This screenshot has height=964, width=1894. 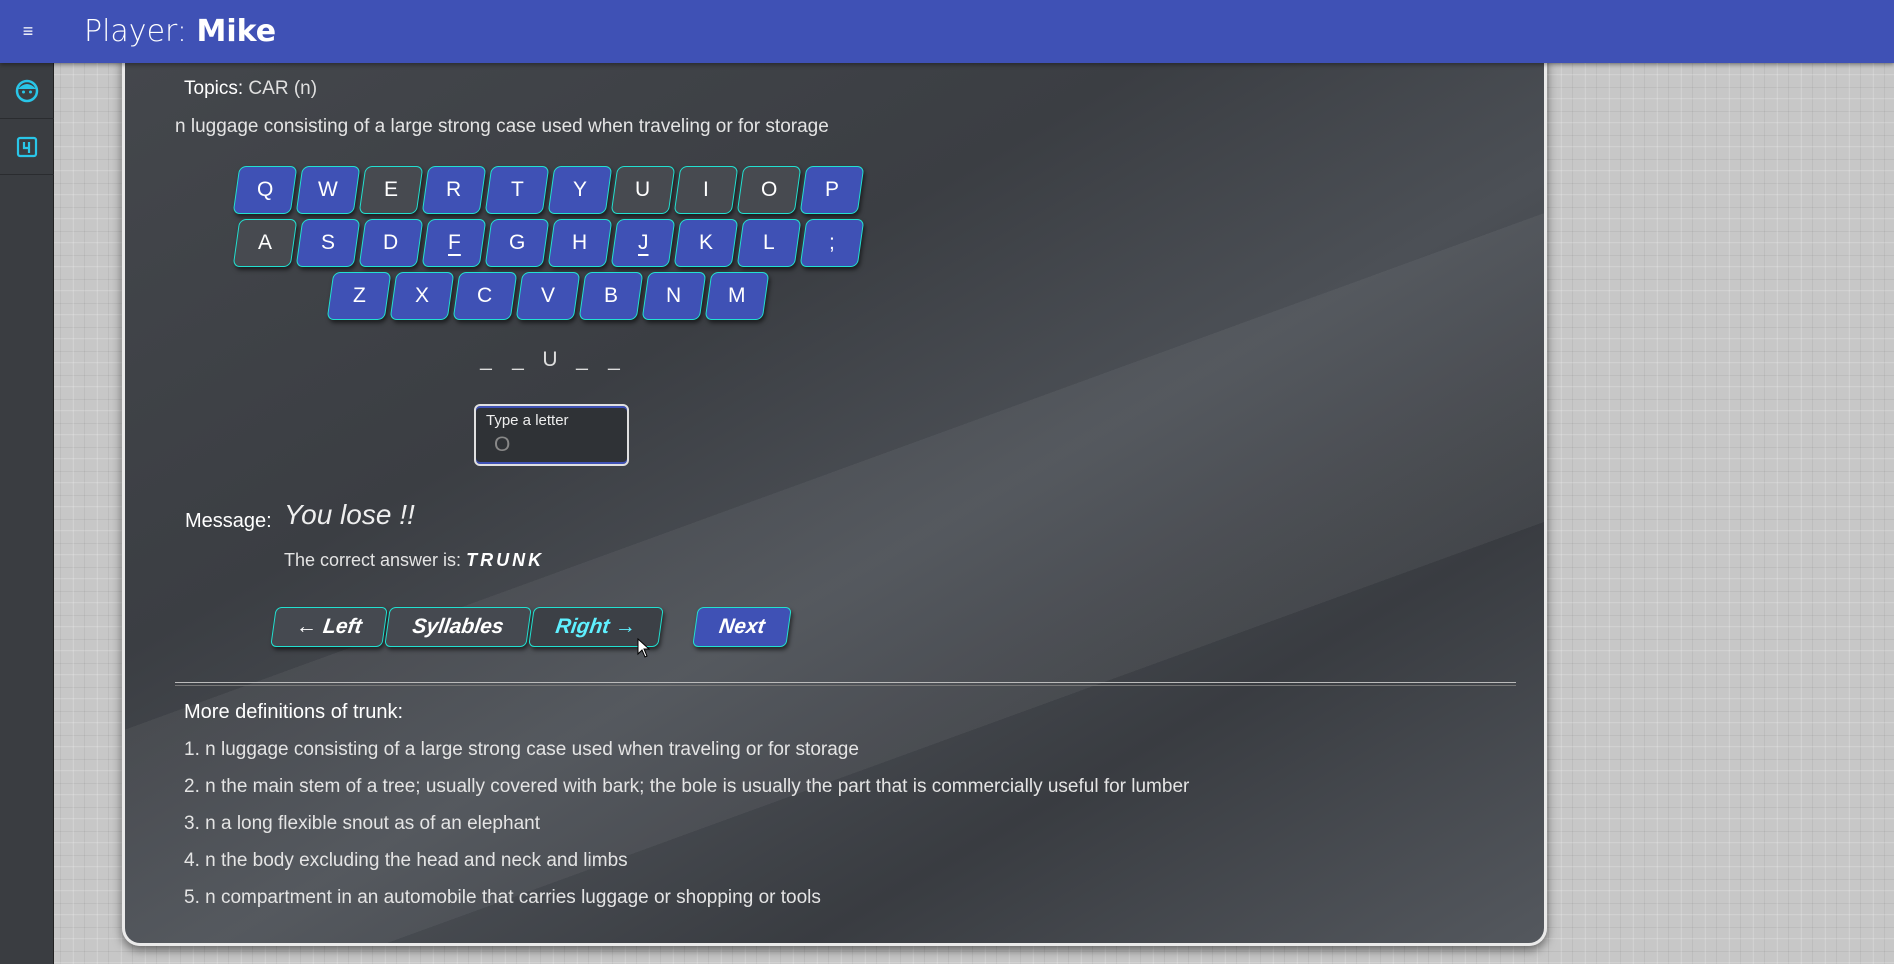 What do you see at coordinates (458, 627) in the screenshot?
I see `syllables-button: Syllables` at bounding box center [458, 627].